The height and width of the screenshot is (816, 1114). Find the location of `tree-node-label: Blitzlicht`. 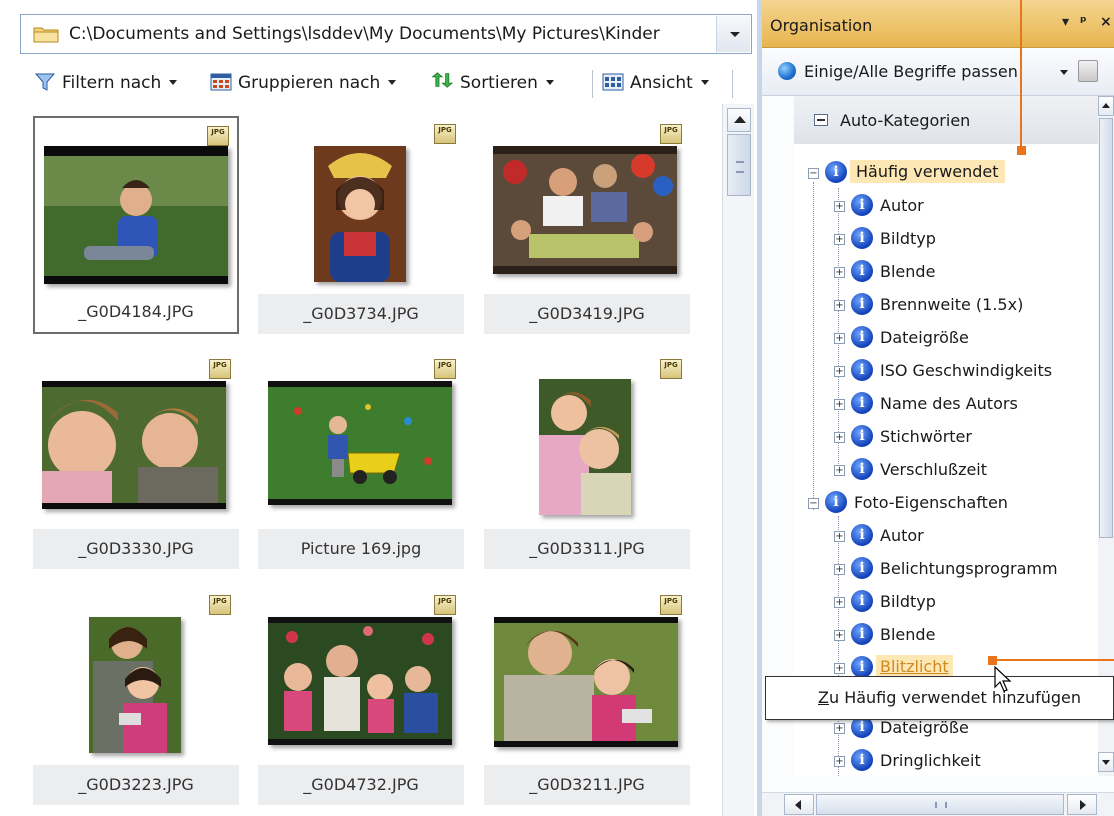

tree-node-label: Blitzlicht is located at coordinates (914, 666).